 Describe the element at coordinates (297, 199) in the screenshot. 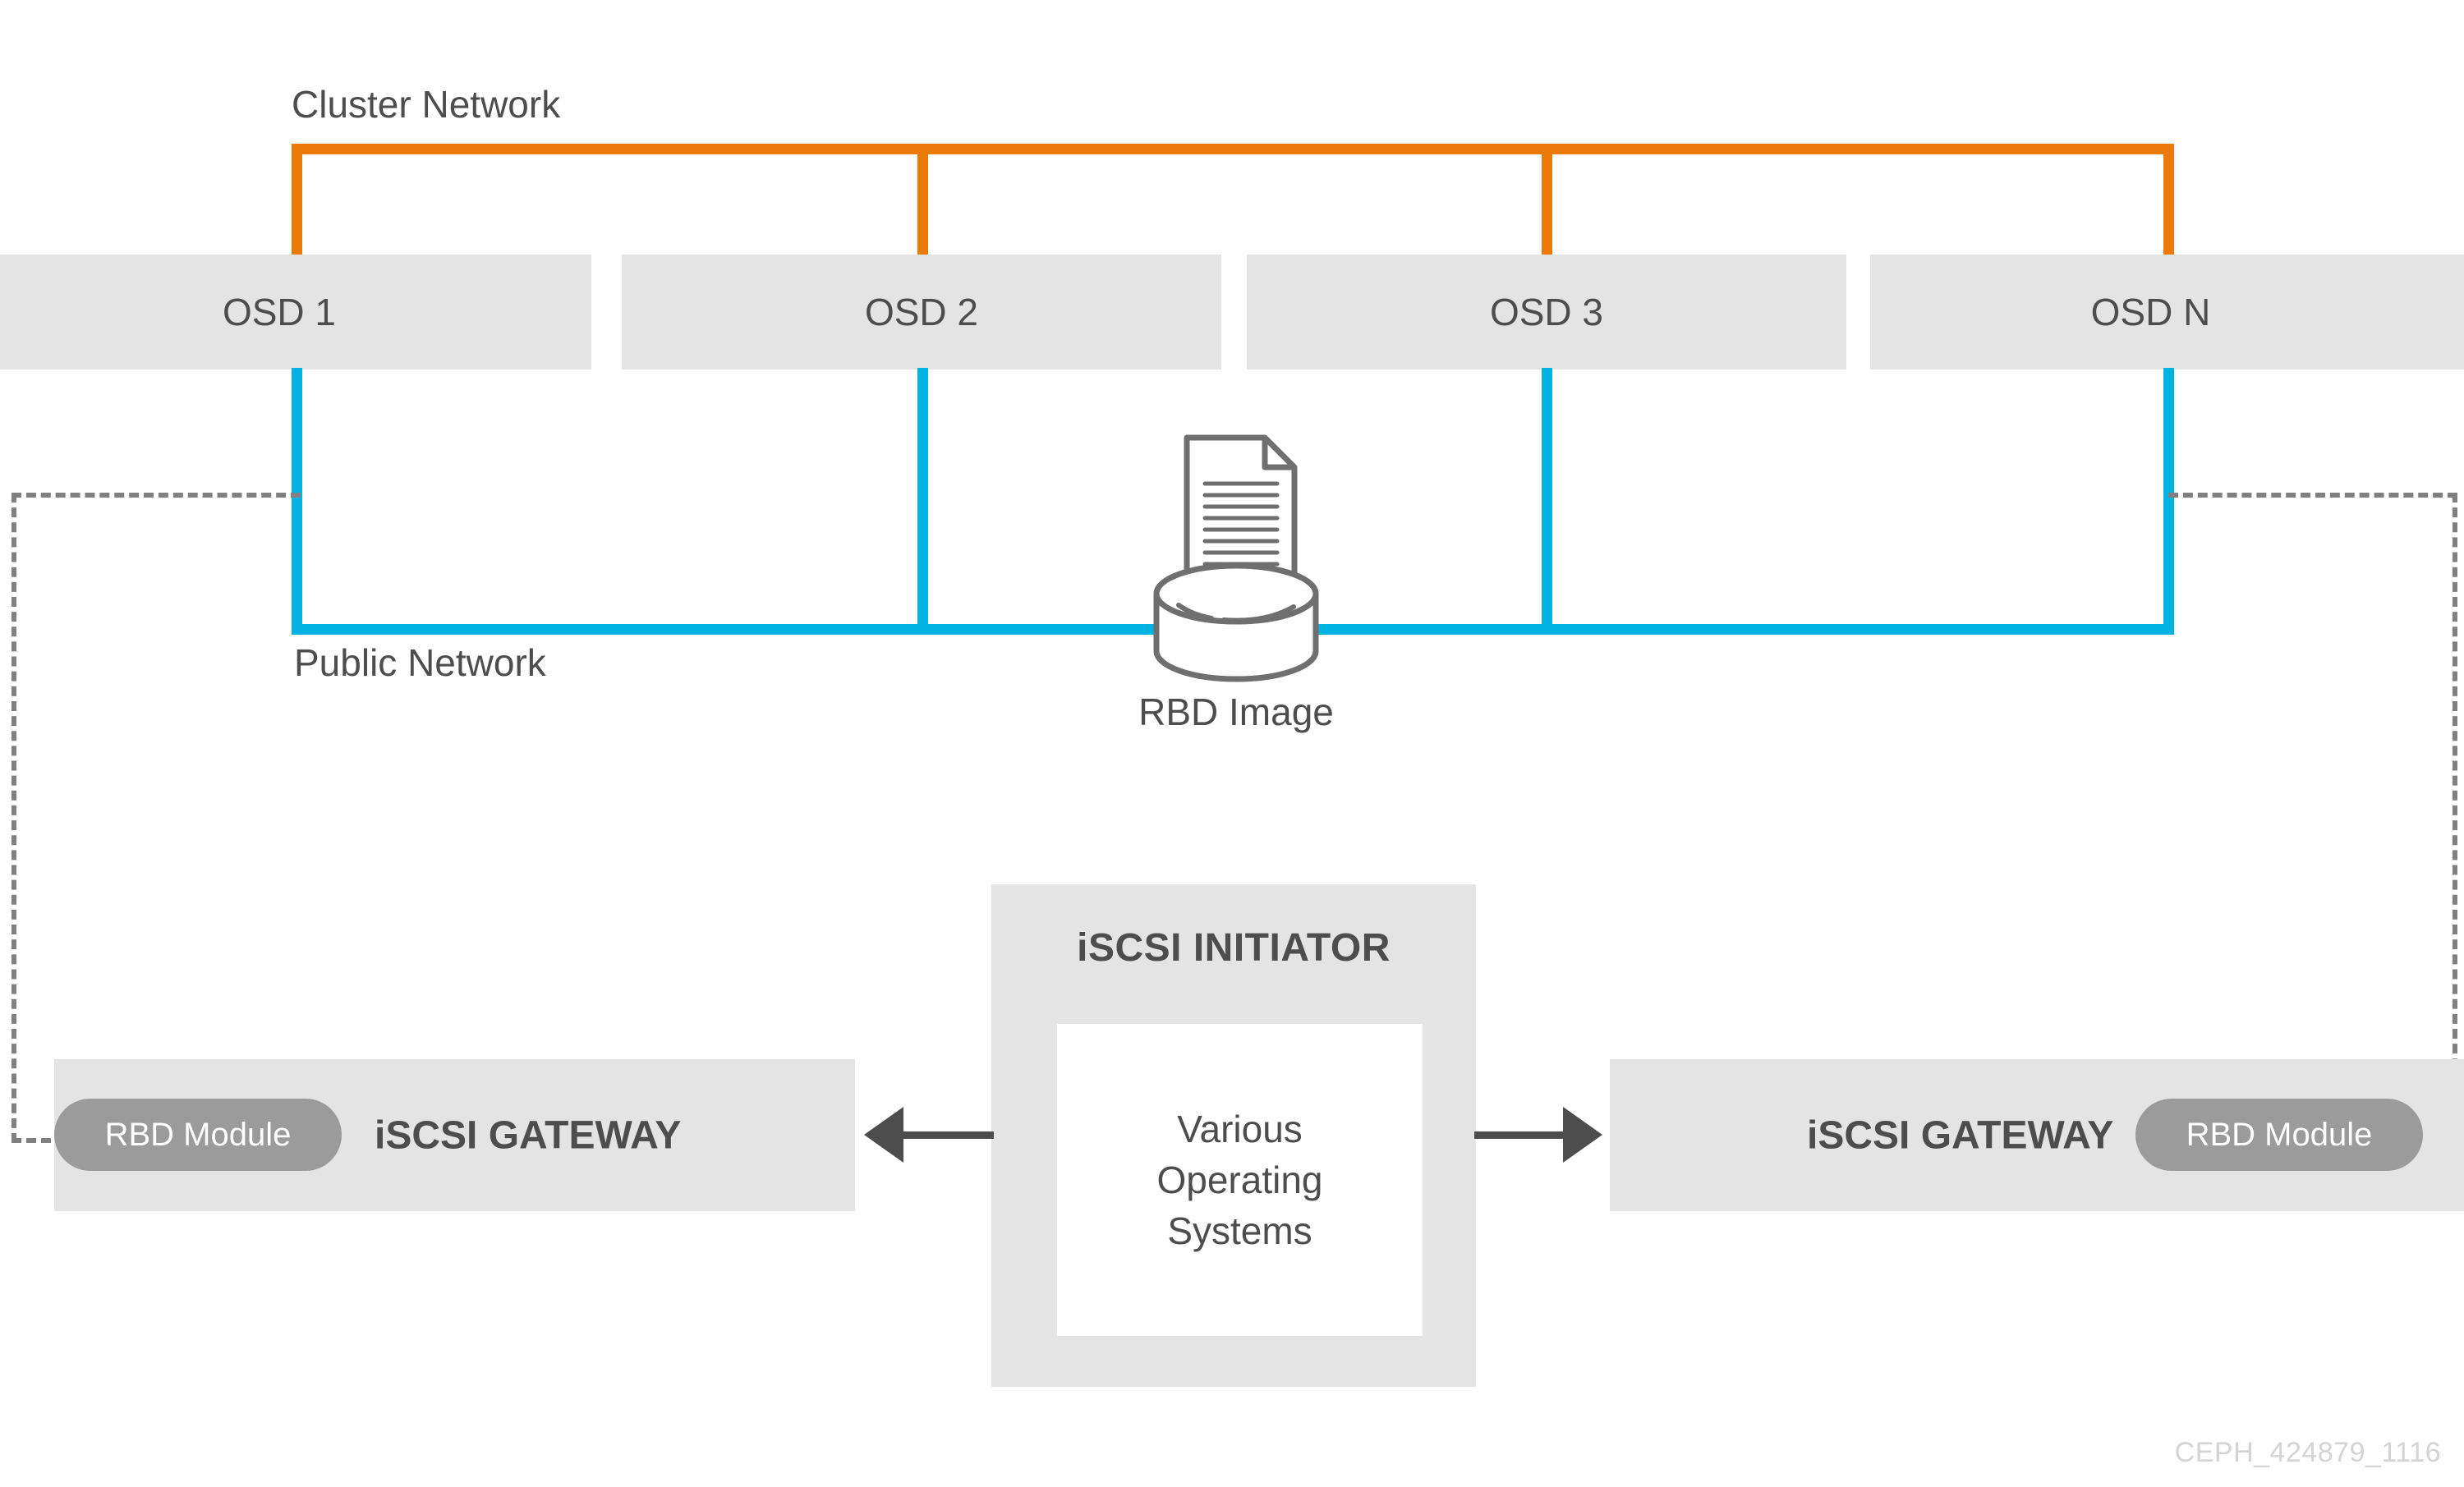

I see `cluster-network-drop-osd1` at that location.